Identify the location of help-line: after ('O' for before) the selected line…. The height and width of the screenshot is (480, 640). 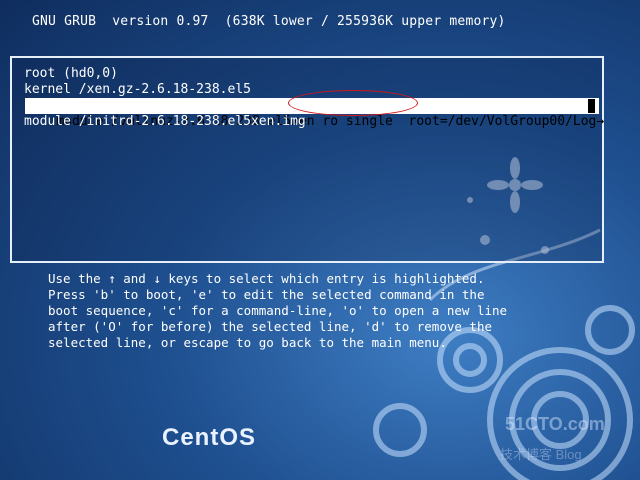
(270, 326).